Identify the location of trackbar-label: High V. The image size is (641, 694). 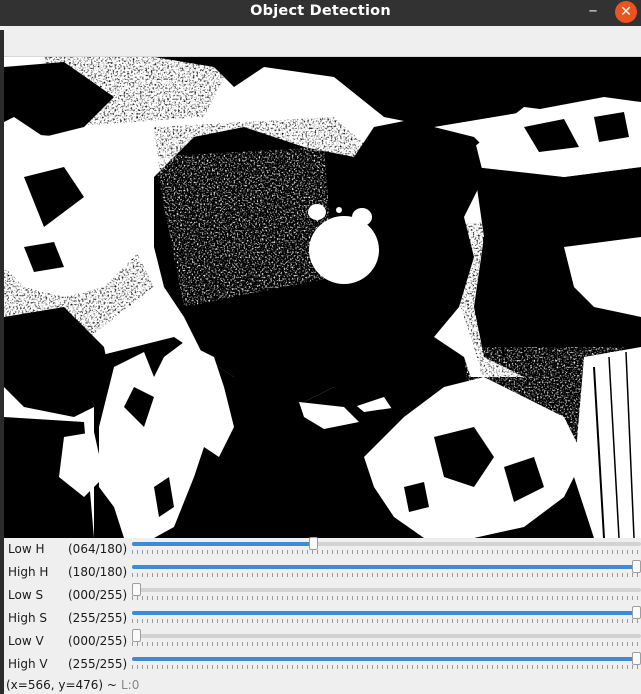
(28, 664).